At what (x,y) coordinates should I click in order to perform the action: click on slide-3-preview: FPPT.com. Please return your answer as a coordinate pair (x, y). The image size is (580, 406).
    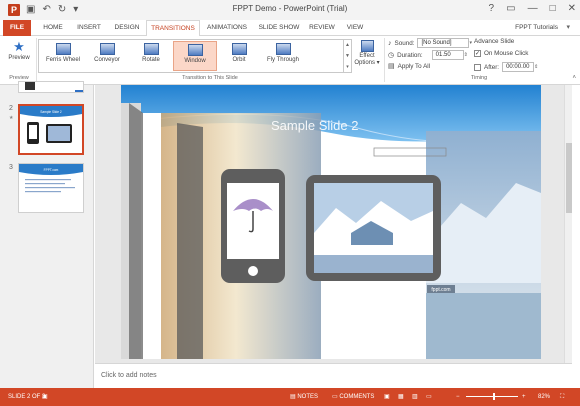
    Looking at the image, I should click on (51, 188).